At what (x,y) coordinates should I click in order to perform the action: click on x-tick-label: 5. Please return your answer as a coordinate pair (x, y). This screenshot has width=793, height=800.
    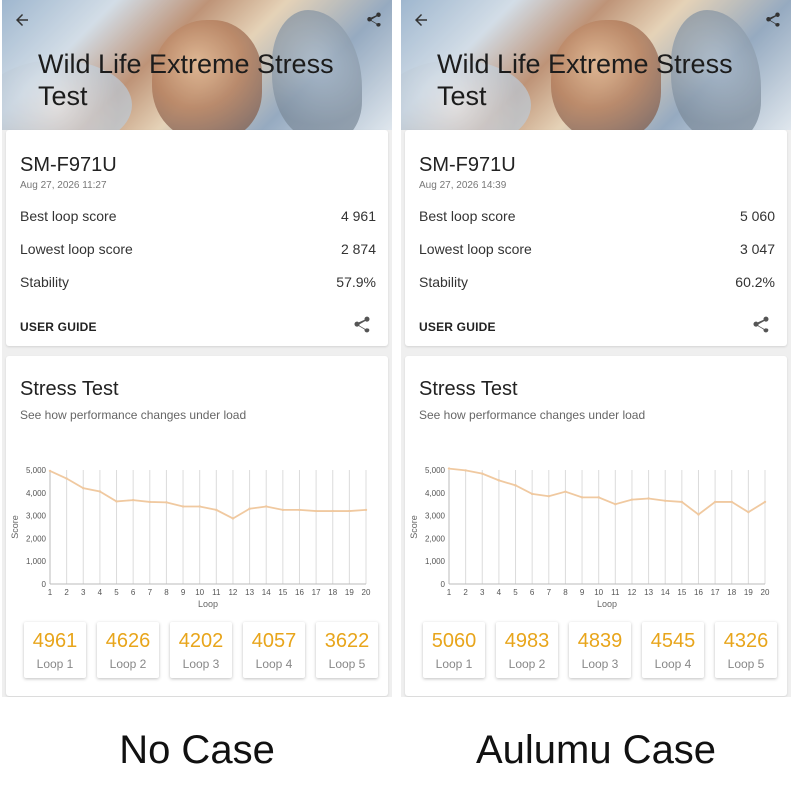
    Looking at the image, I should click on (116, 592).